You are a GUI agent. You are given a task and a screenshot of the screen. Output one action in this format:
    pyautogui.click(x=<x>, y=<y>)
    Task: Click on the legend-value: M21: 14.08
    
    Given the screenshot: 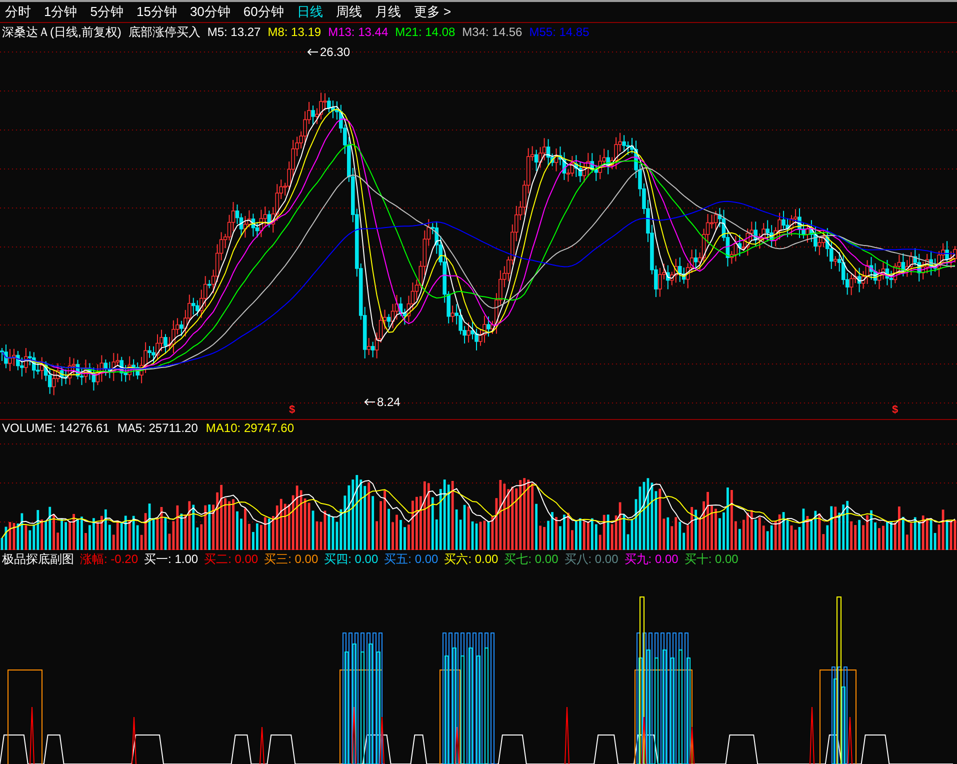 What is the action you would take?
    pyautogui.click(x=425, y=32)
    